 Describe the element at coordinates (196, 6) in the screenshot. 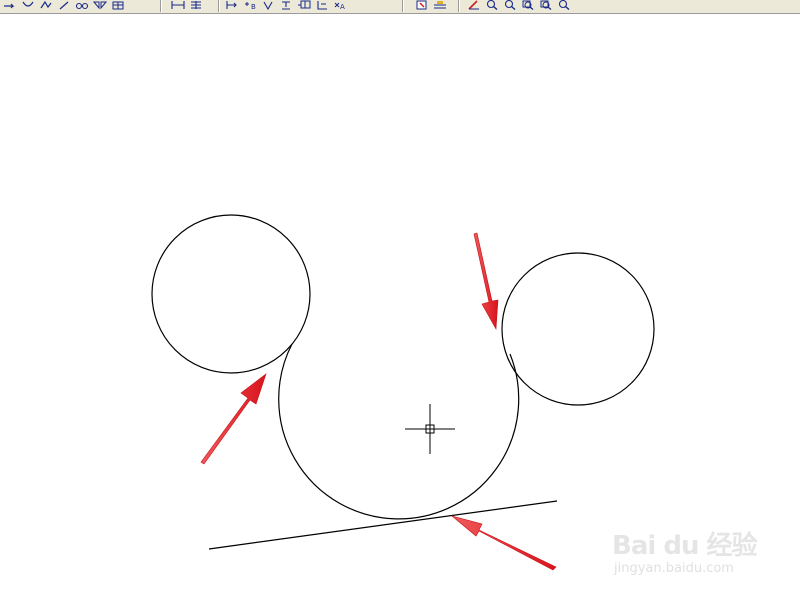

I see `dimension-aligned-icon` at that location.